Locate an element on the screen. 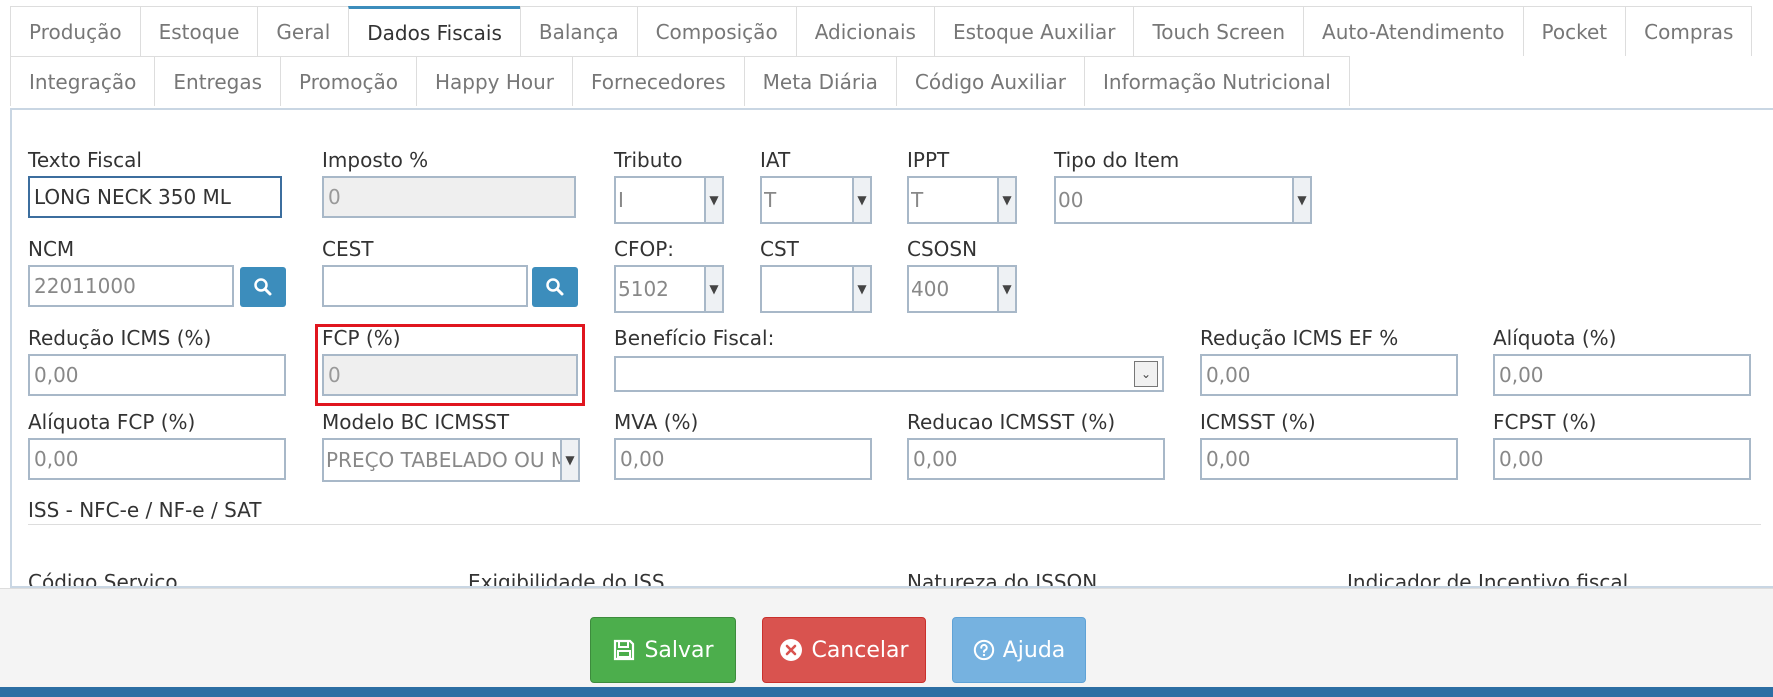 The height and width of the screenshot is (697, 1773). help-button: Ajuda is located at coordinates (1019, 650).